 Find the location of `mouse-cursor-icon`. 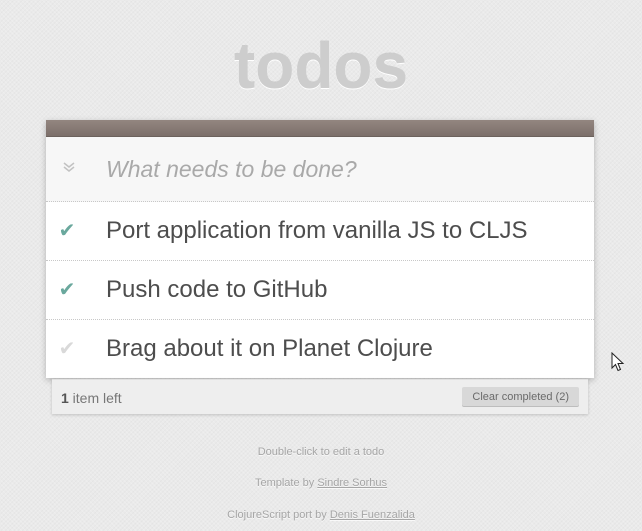

mouse-cursor-icon is located at coordinates (618, 362).